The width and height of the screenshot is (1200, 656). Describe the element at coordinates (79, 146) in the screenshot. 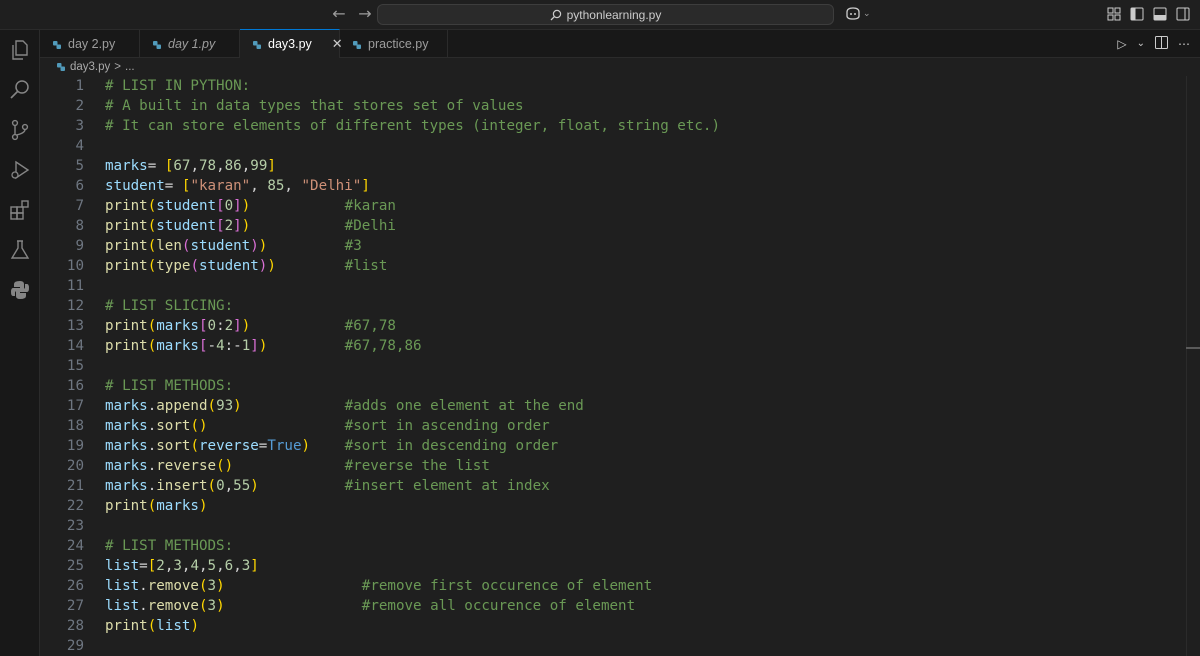

I see `line-number: 4` at that location.